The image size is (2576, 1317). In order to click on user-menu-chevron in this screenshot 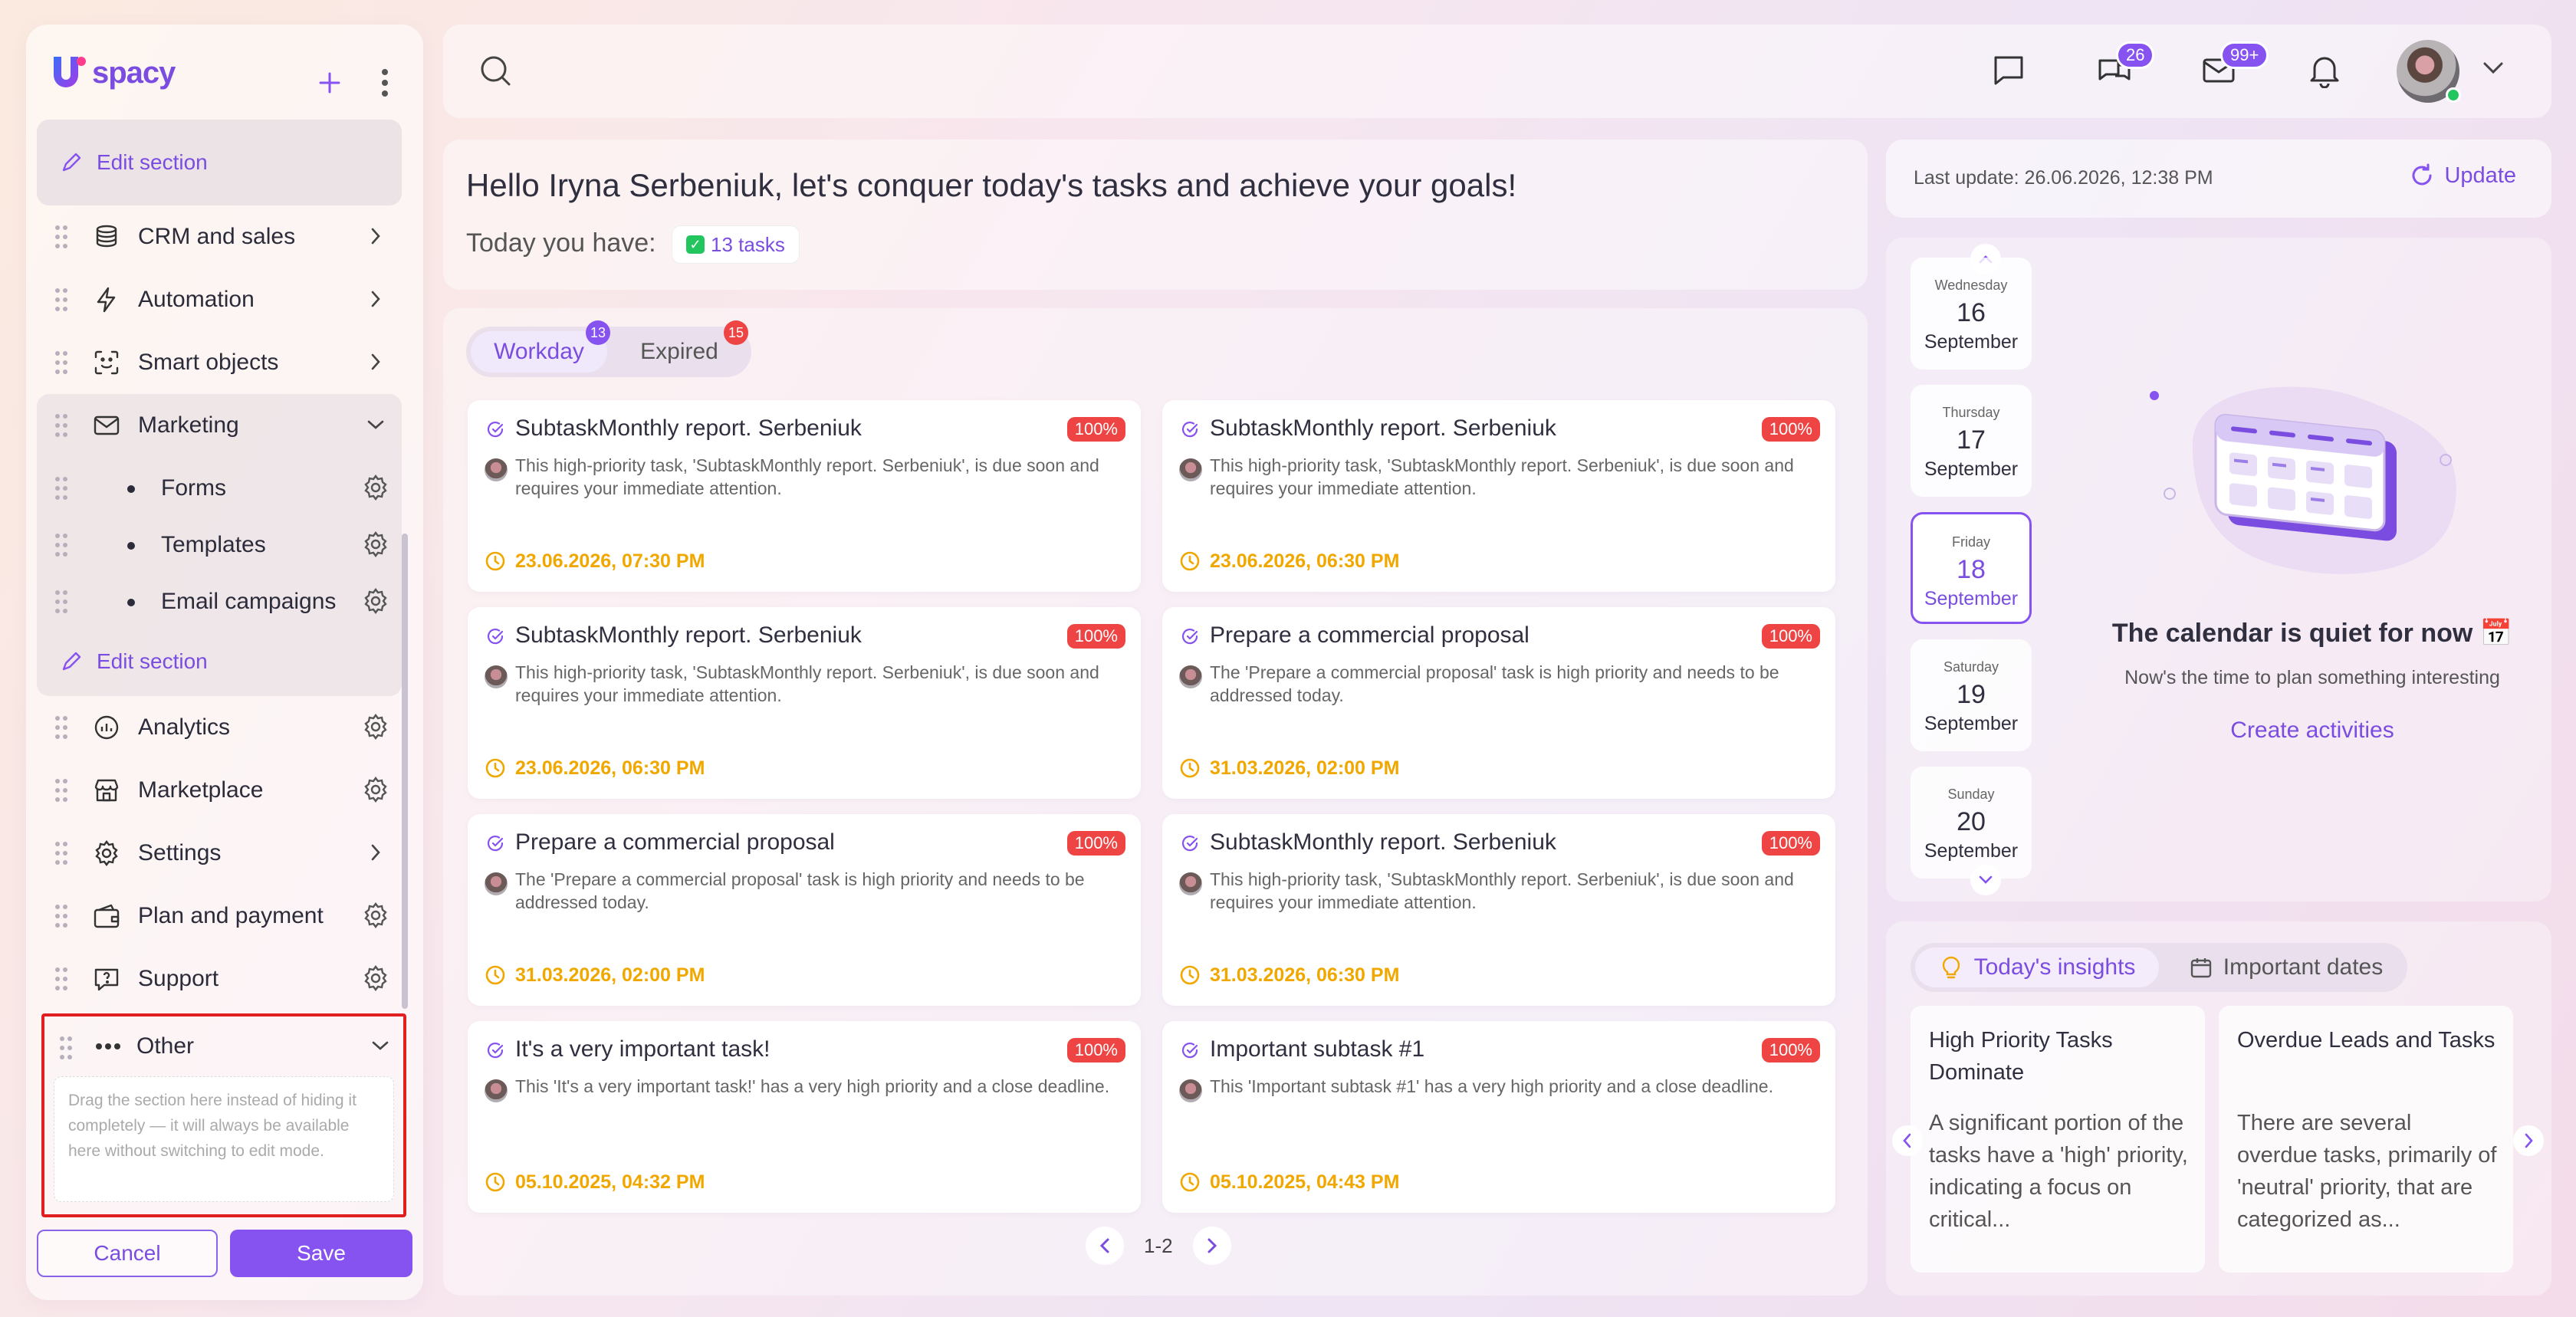, I will do `click(2493, 68)`.